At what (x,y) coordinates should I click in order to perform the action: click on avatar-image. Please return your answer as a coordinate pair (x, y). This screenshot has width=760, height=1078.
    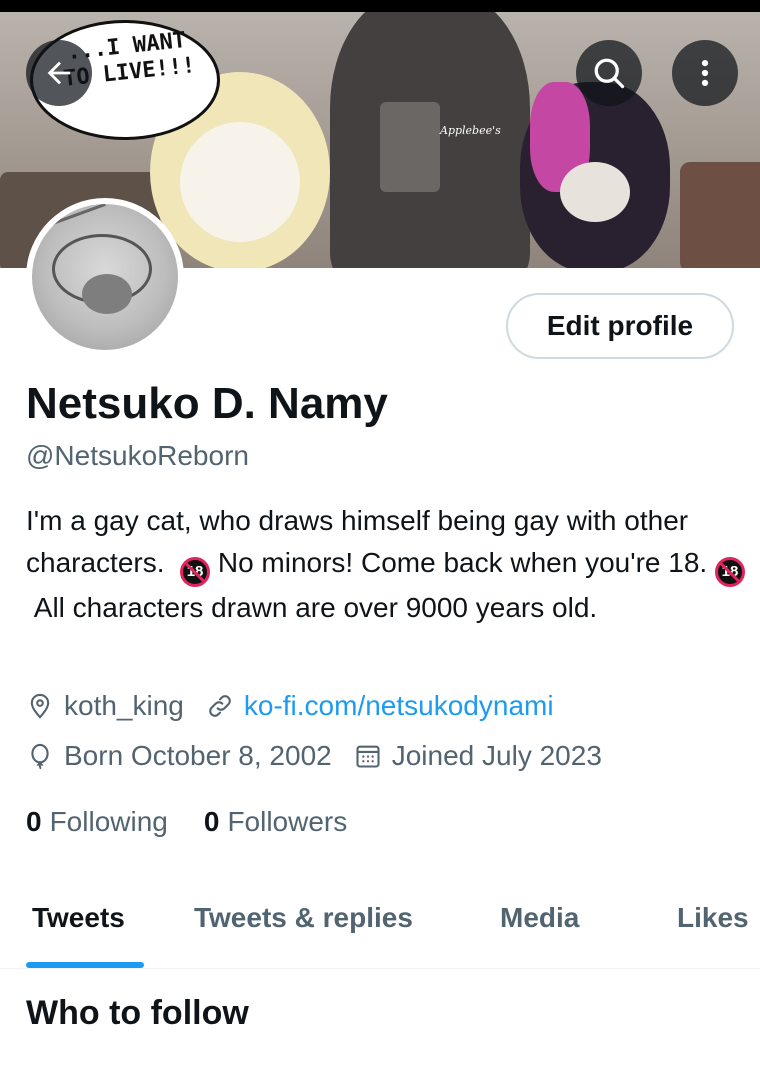
    Looking at the image, I should click on (105, 277).